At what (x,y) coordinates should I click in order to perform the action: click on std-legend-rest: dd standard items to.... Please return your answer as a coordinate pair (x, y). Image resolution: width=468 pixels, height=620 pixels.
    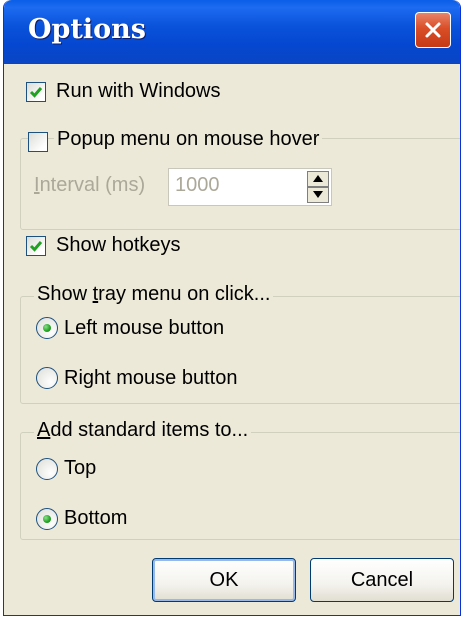
    Looking at the image, I should click on (149, 430).